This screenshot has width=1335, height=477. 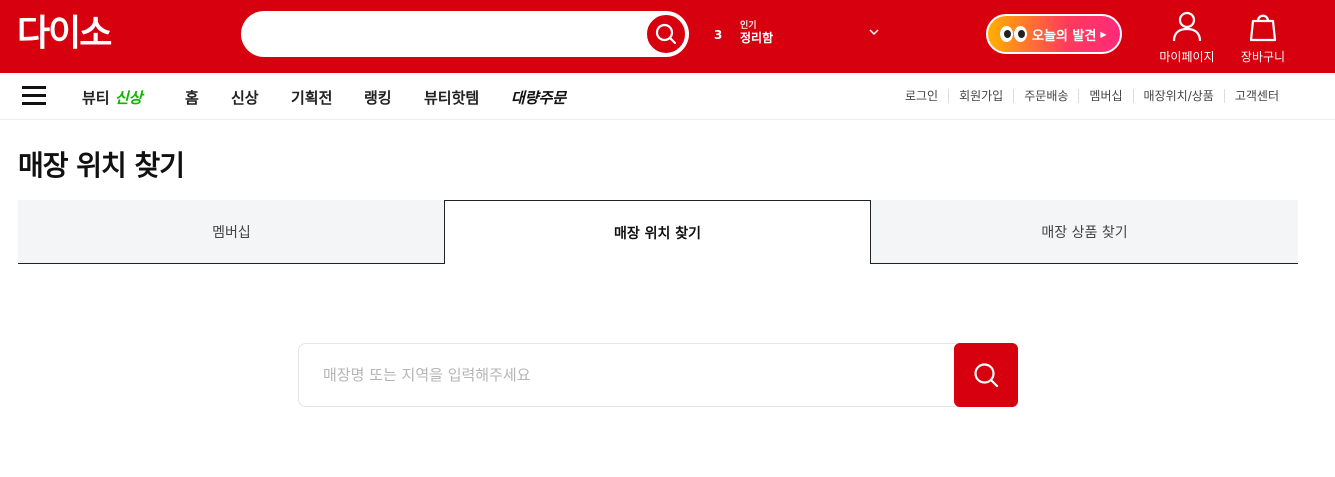 What do you see at coordinates (1014, 34) in the screenshot?
I see `eyes-icon` at bounding box center [1014, 34].